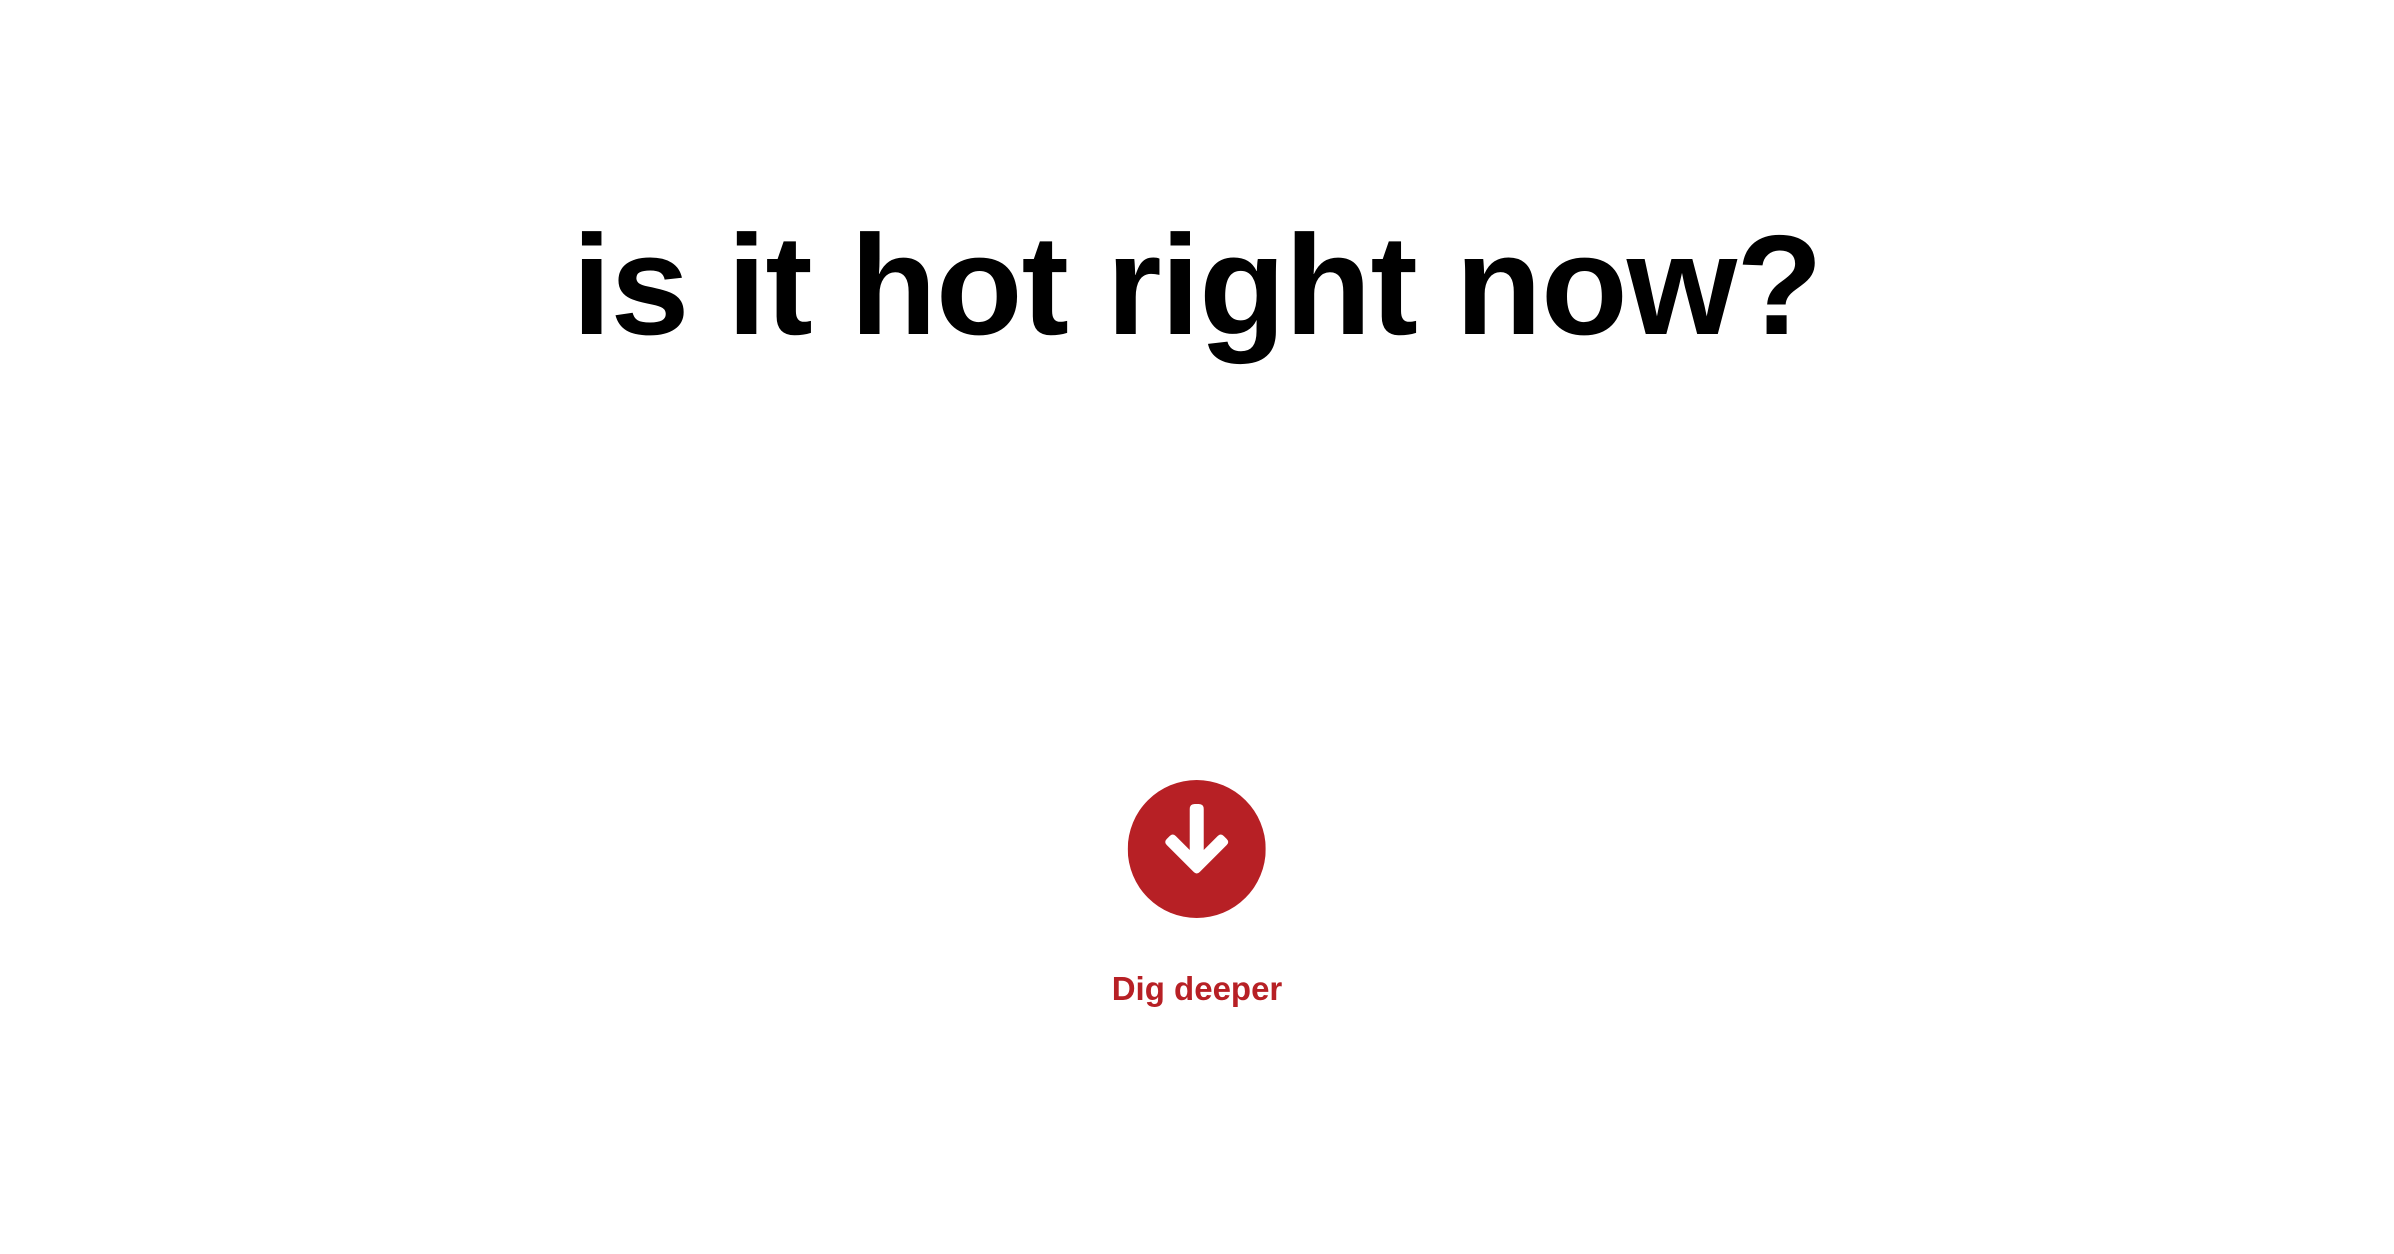 The height and width of the screenshot is (1254, 2394). I want to click on headline-question: is it hot right now?, so click(1197, 285).